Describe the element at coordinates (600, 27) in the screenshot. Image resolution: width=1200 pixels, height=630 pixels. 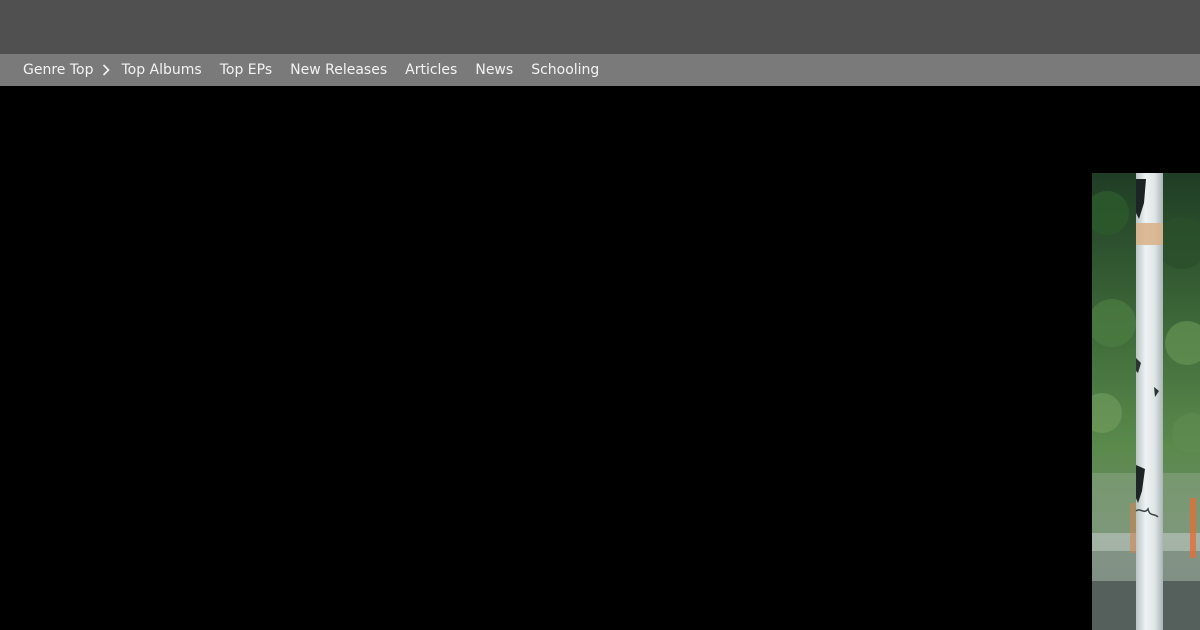
I see `top-header` at that location.